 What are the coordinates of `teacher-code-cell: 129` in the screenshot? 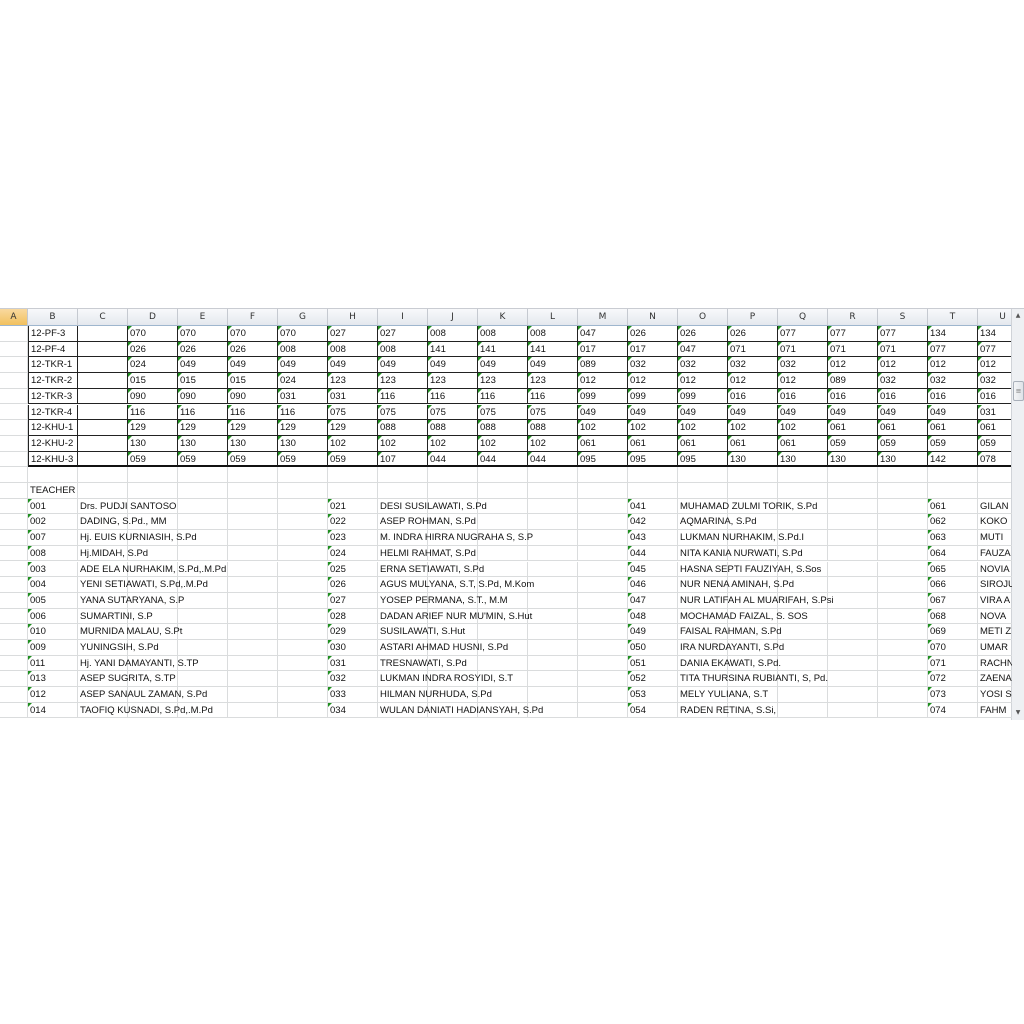 It's located at (353, 428).